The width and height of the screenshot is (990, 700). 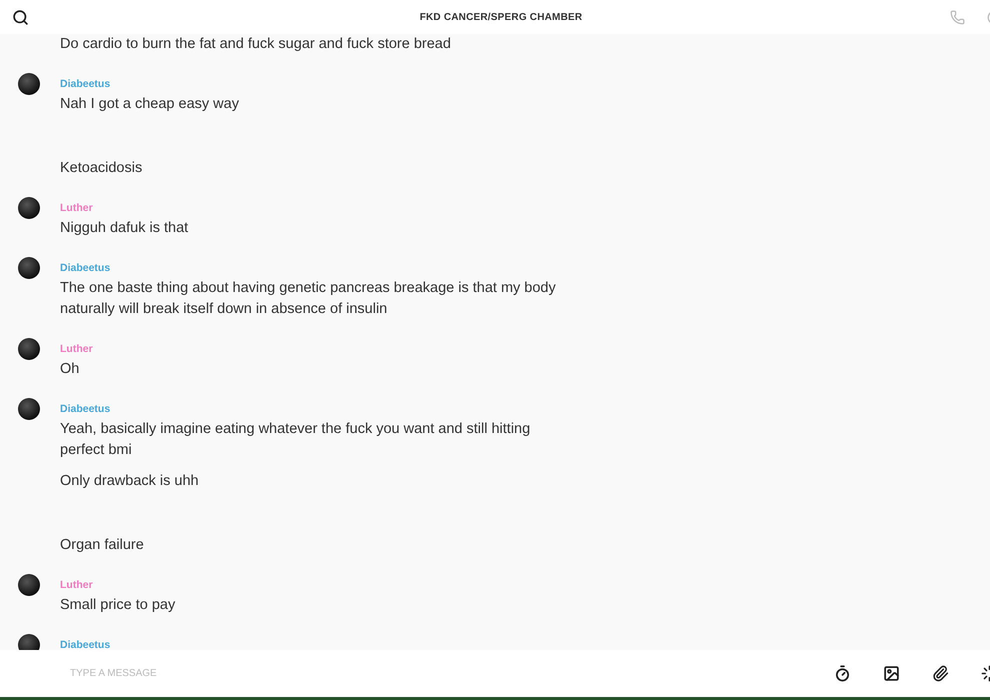 What do you see at coordinates (150, 104) in the screenshot?
I see `message-text: Nah I got a cheap easy way` at bounding box center [150, 104].